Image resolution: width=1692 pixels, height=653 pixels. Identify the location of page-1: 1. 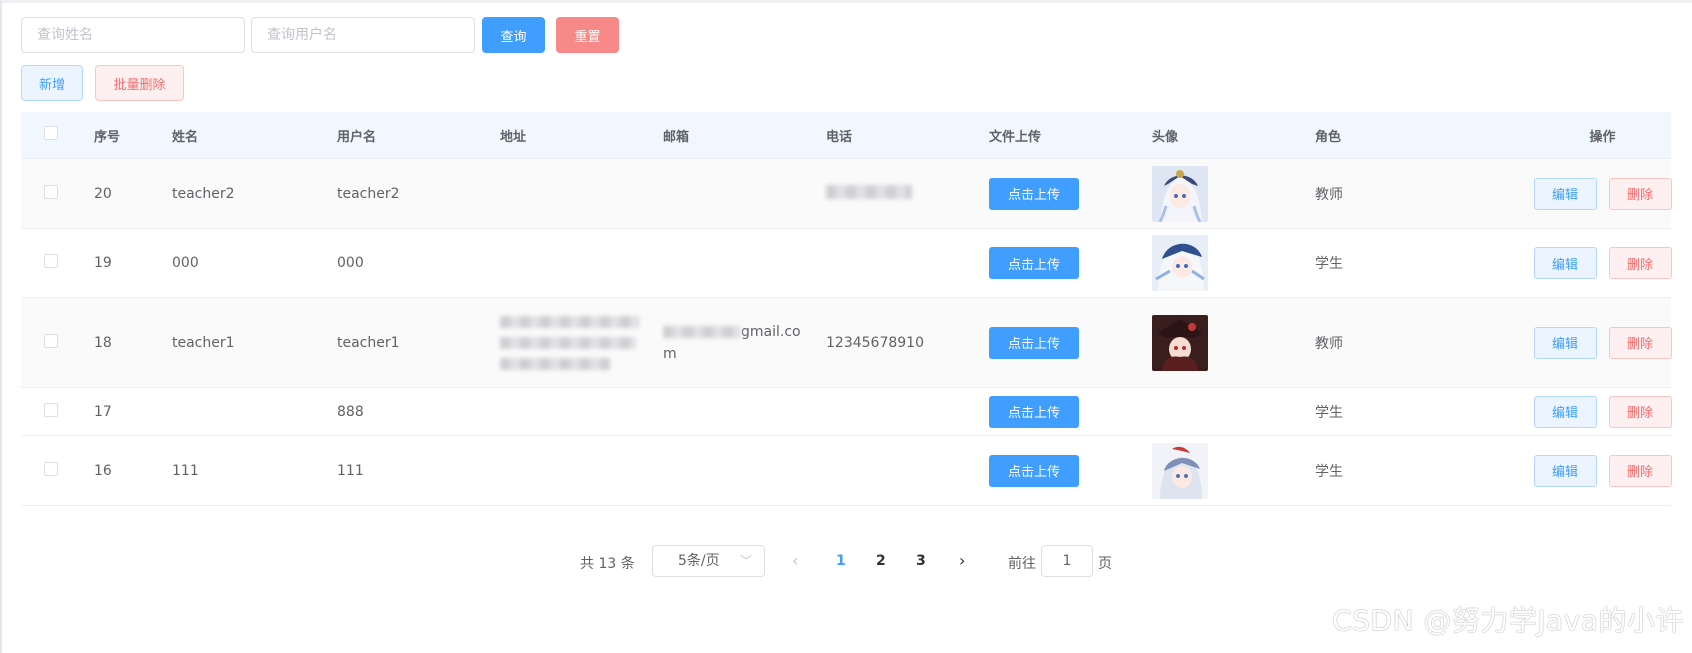
(841, 561).